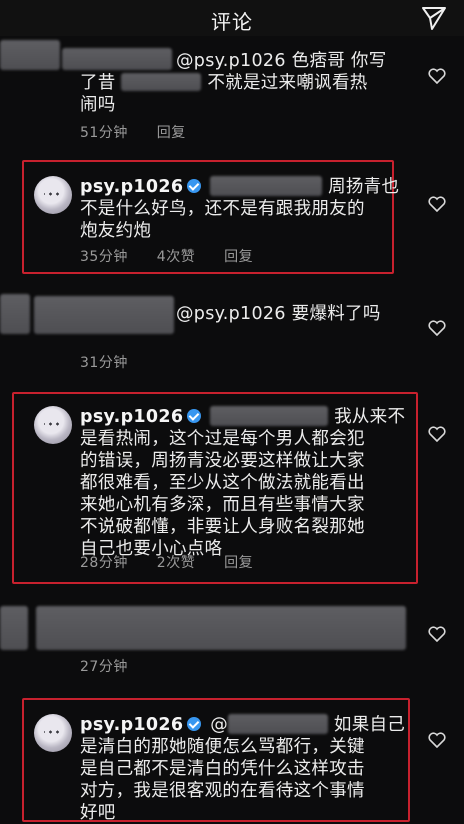 This screenshot has width=464, height=824. Describe the element at coordinates (364, 187) in the screenshot. I see `comment-2-line1-tail: 周扬青也` at that location.